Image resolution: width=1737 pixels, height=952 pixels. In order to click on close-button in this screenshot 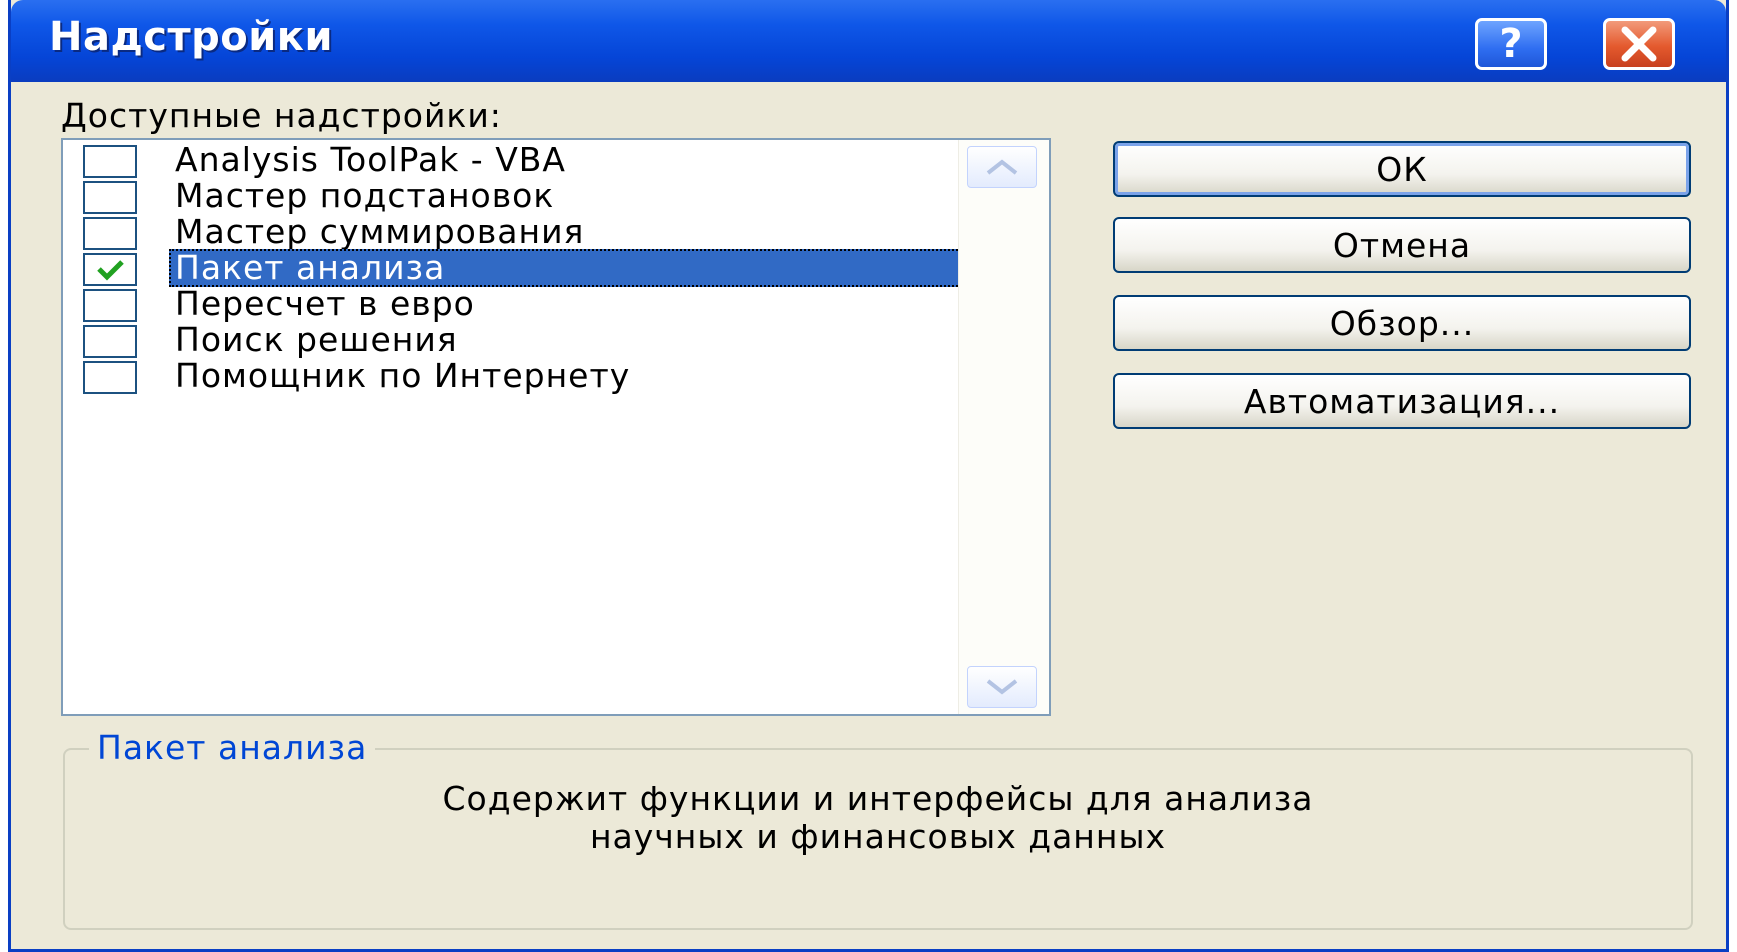, I will do `click(1639, 44)`.